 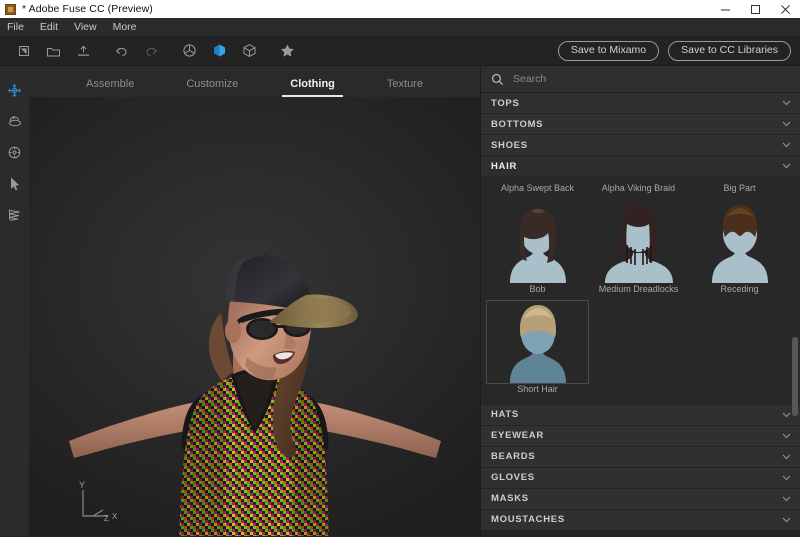 What do you see at coordinates (640, 436) in the screenshot?
I see `category-eyewear: EYEWEAR` at bounding box center [640, 436].